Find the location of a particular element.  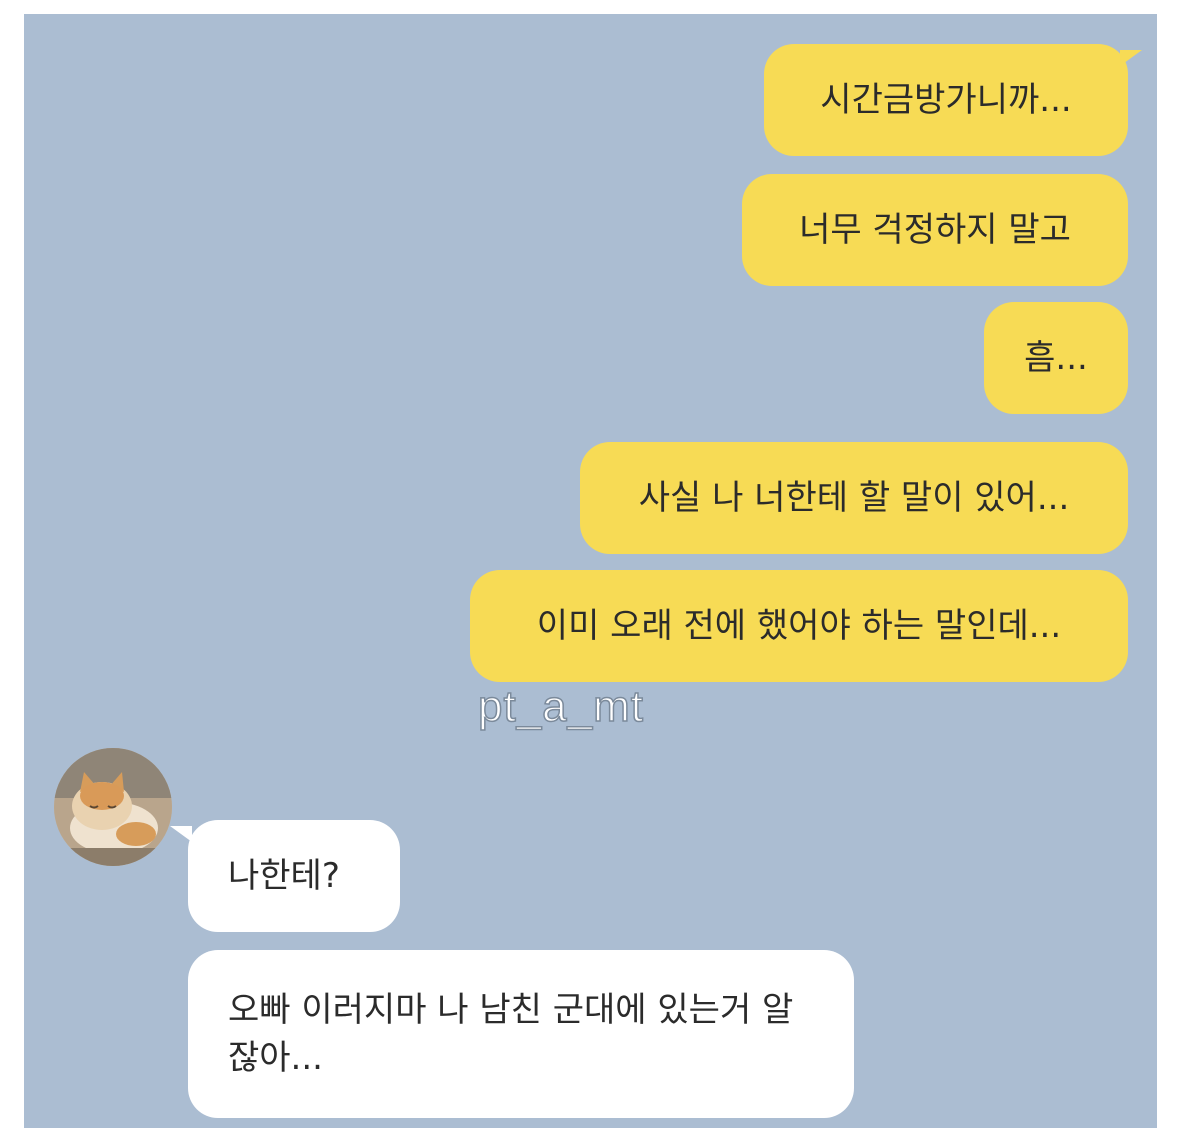

message-text: 나한테? is located at coordinates (284, 876).